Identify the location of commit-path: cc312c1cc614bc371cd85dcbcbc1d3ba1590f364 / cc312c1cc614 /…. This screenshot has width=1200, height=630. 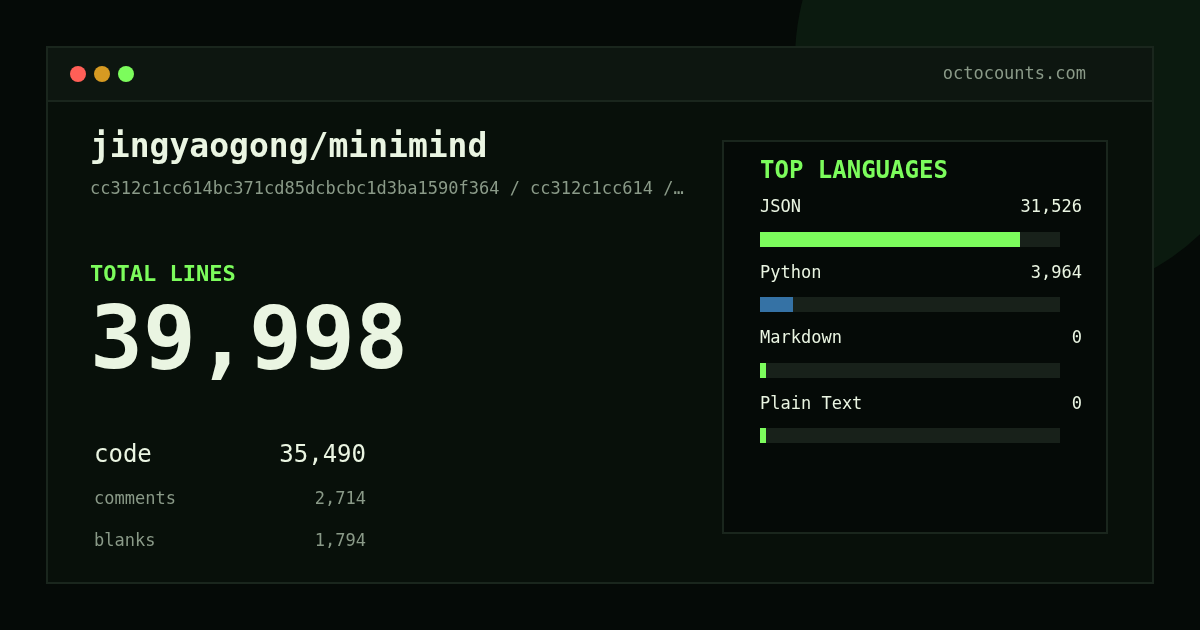
(387, 188).